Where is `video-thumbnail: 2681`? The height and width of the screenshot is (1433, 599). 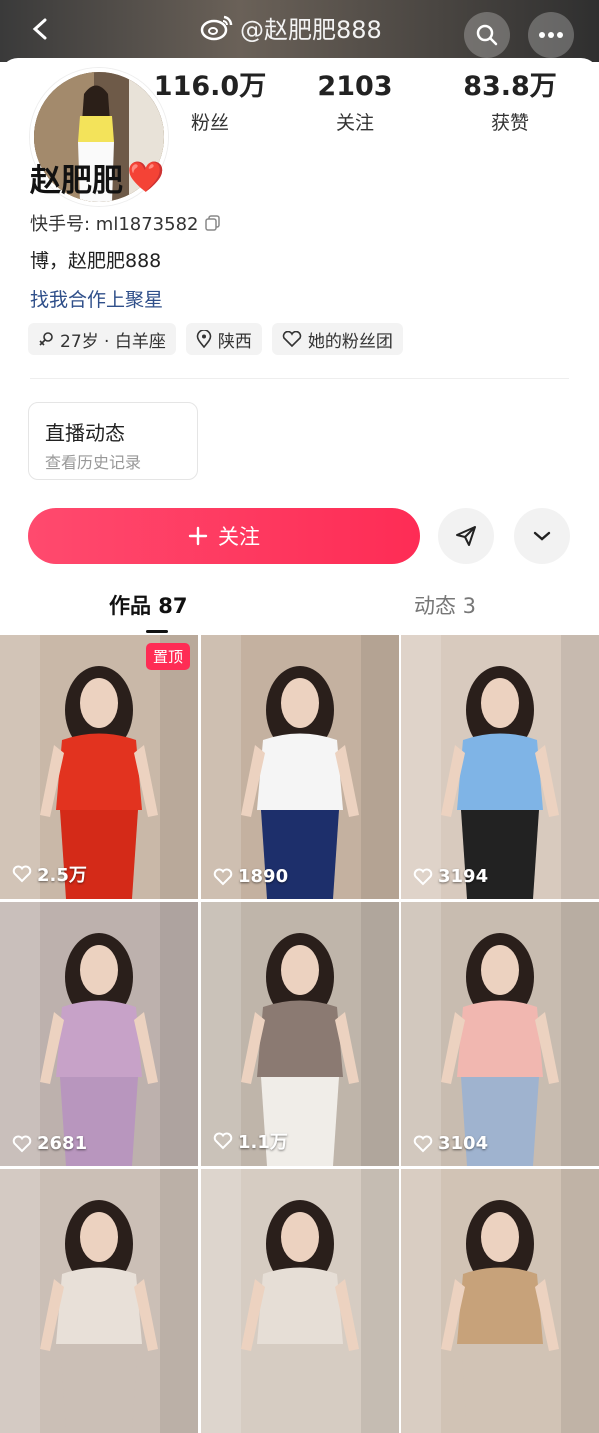 video-thumbnail: 2681 is located at coordinates (99, 1034).